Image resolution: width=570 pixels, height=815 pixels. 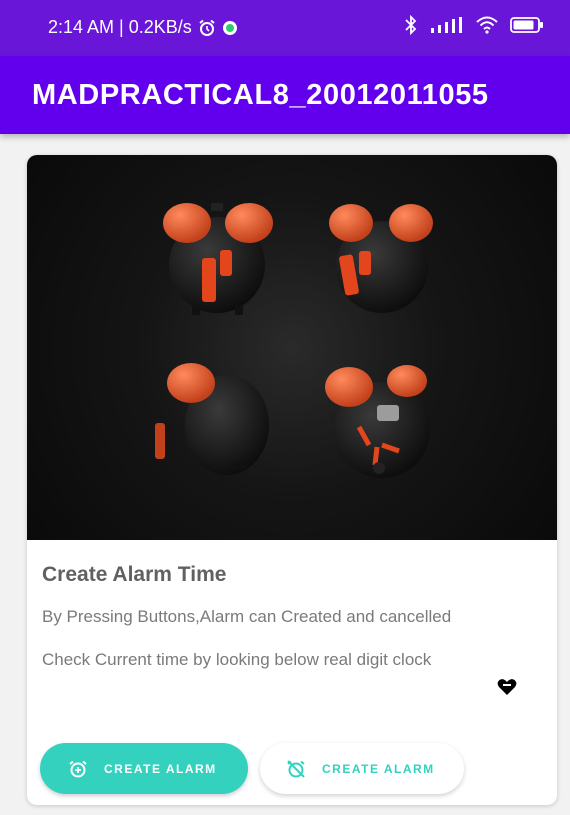 What do you see at coordinates (377, 421) in the screenshot?
I see `clock-back` at bounding box center [377, 421].